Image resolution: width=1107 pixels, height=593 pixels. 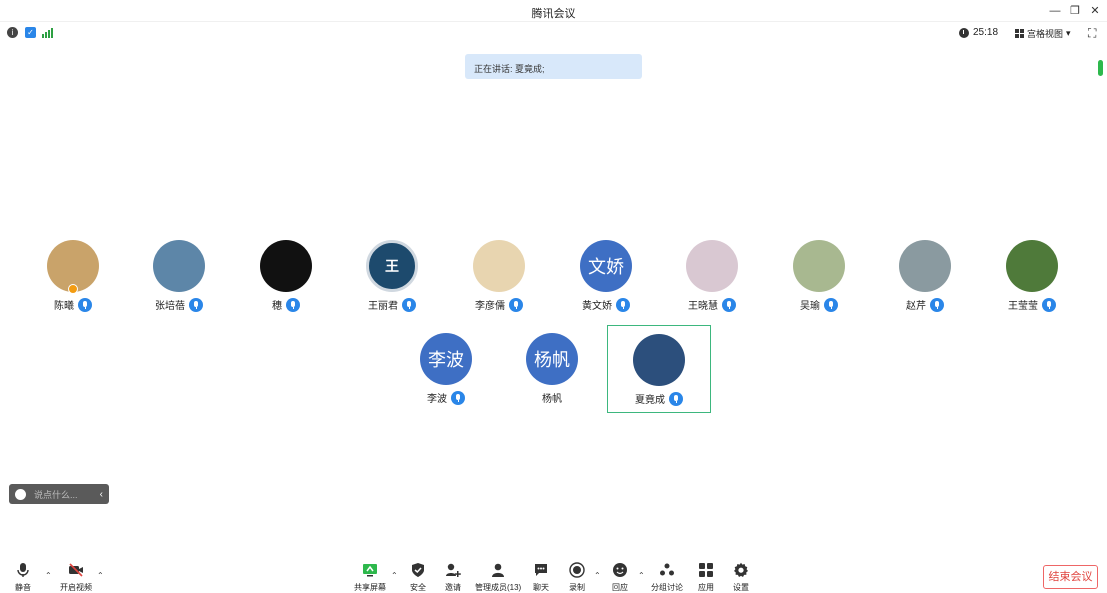 What do you see at coordinates (541, 570) in the screenshot?
I see `chat-icon` at bounding box center [541, 570].